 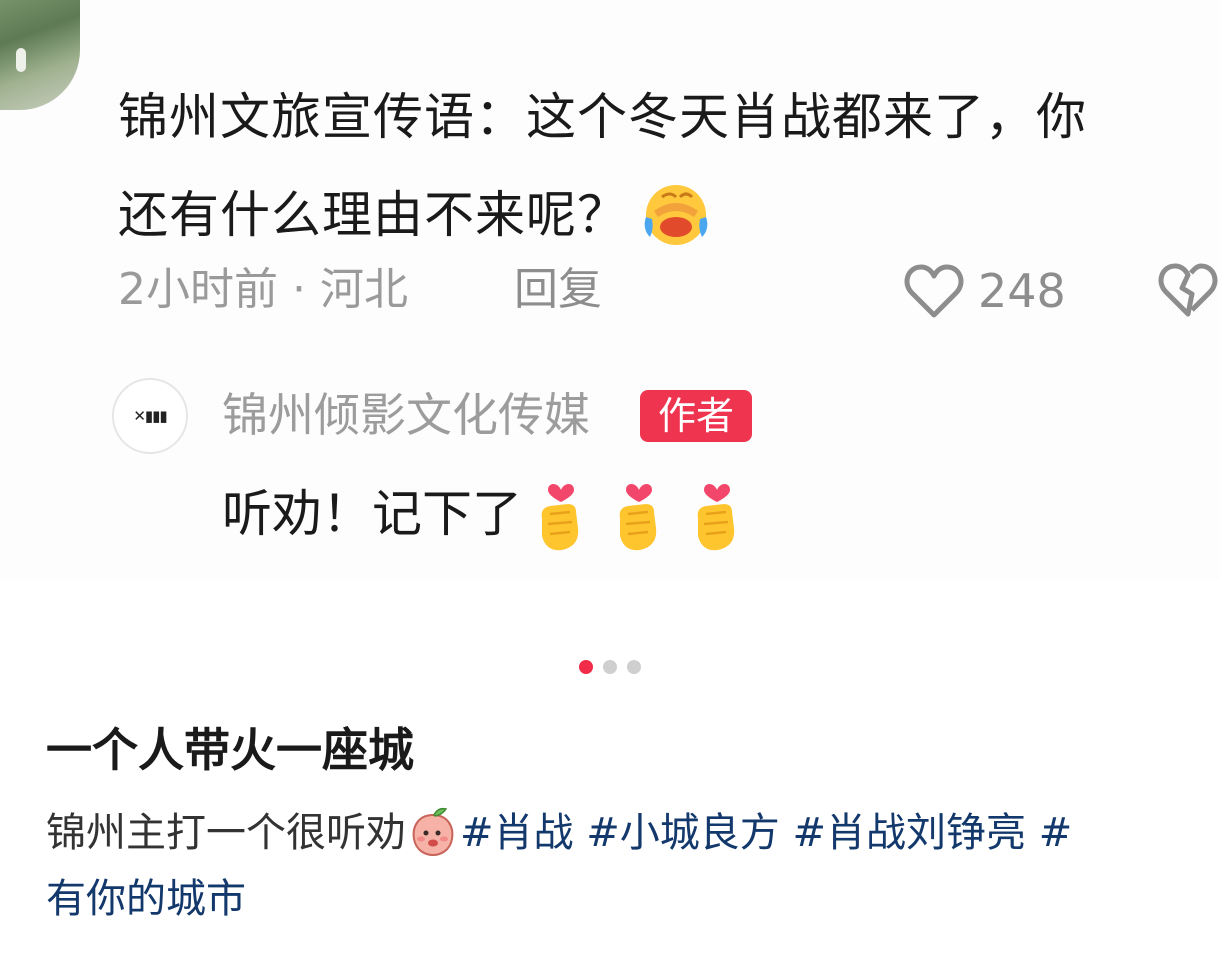 I want to click on author-badge: 作者, so click(x=696, y=416).